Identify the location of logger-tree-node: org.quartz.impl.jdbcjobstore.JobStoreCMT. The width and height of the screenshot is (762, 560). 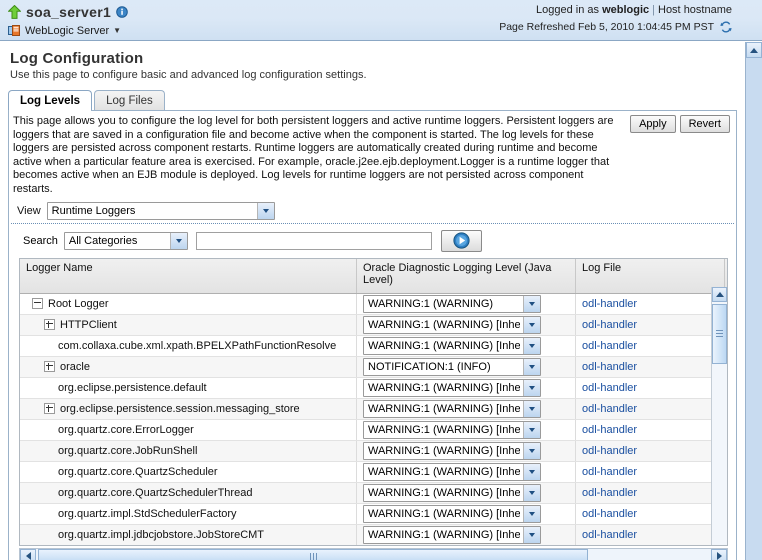
(188, 535).